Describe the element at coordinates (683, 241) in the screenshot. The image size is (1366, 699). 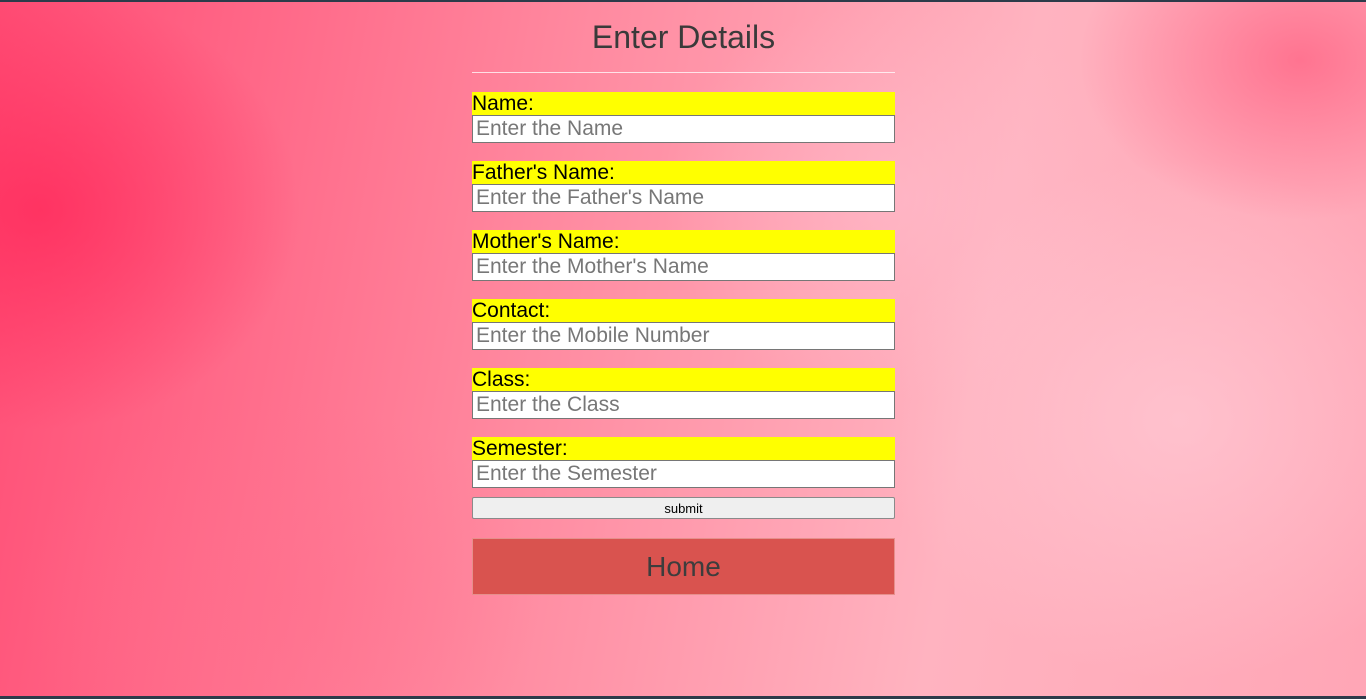
I see `mother-name-label: Mother's Name:` at that location.